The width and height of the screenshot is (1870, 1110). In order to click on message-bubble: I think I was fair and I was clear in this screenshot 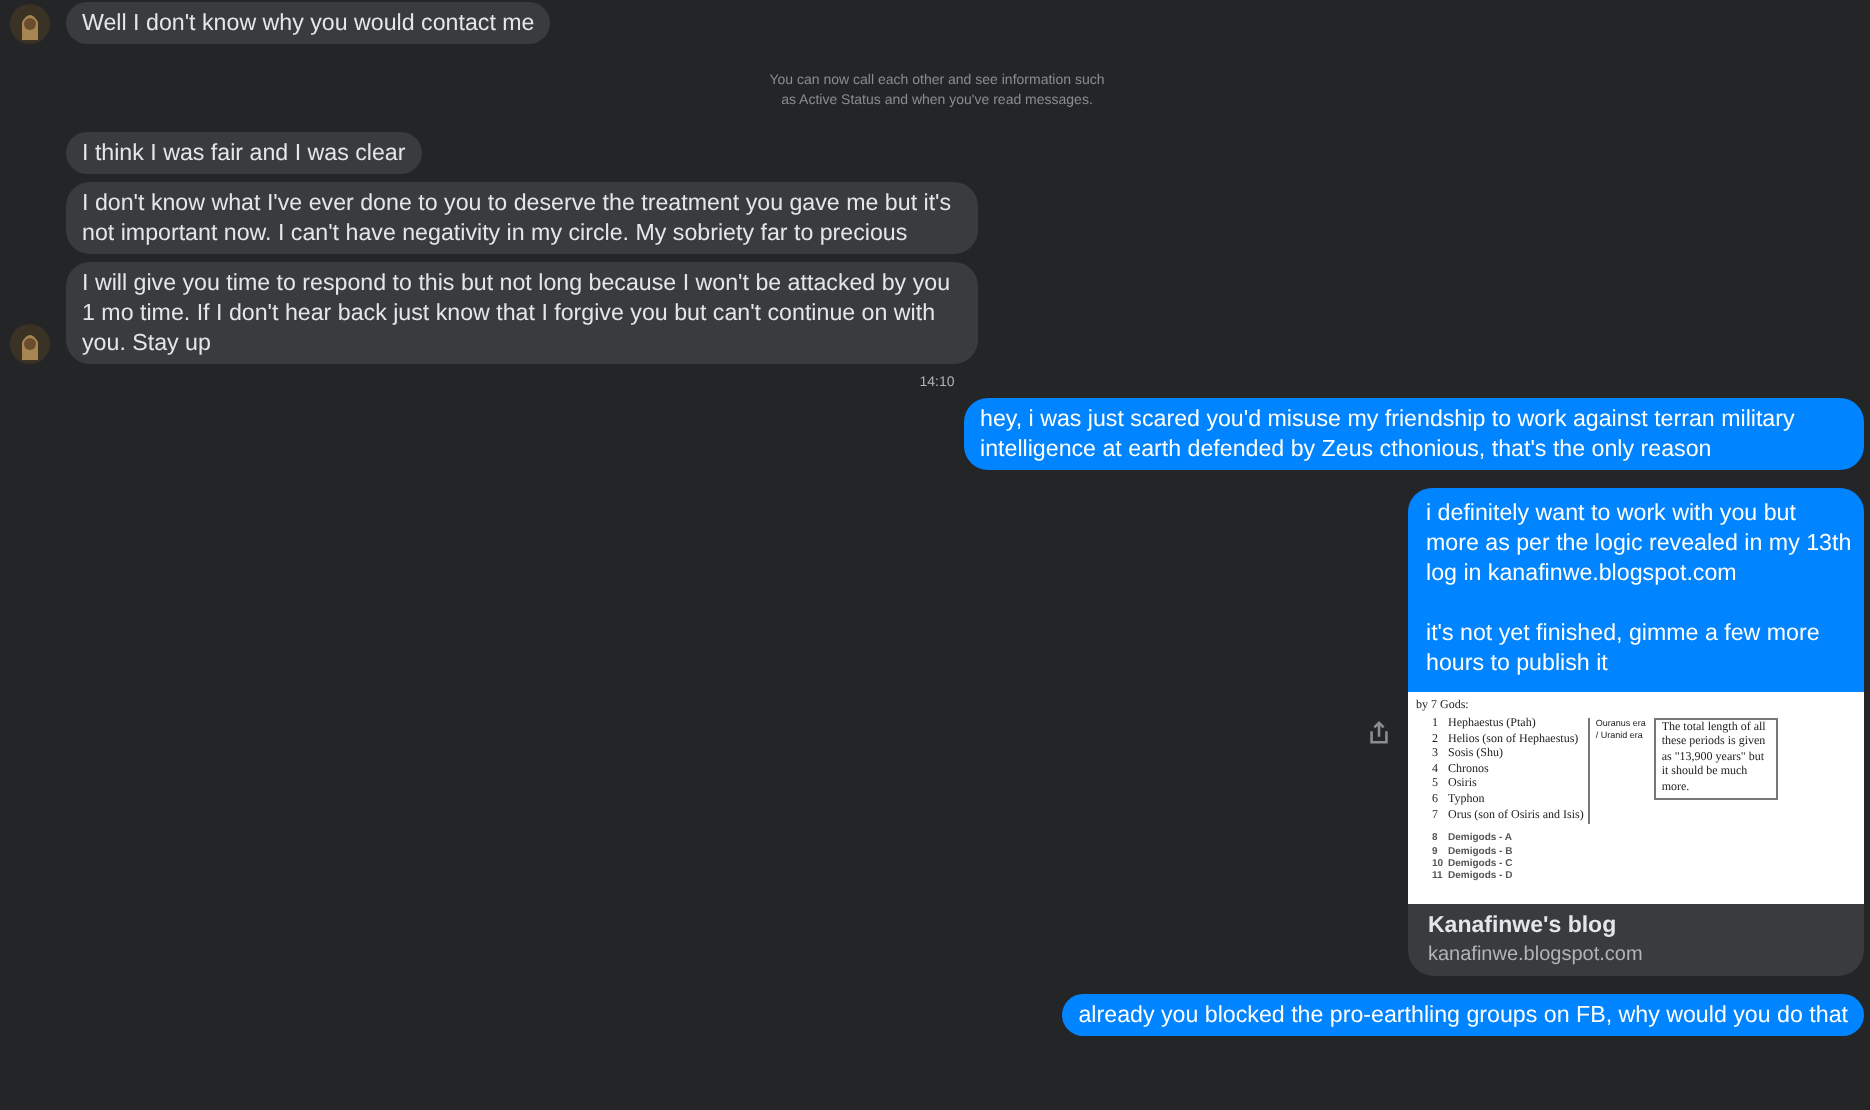, I will do `click(244, 153)`.